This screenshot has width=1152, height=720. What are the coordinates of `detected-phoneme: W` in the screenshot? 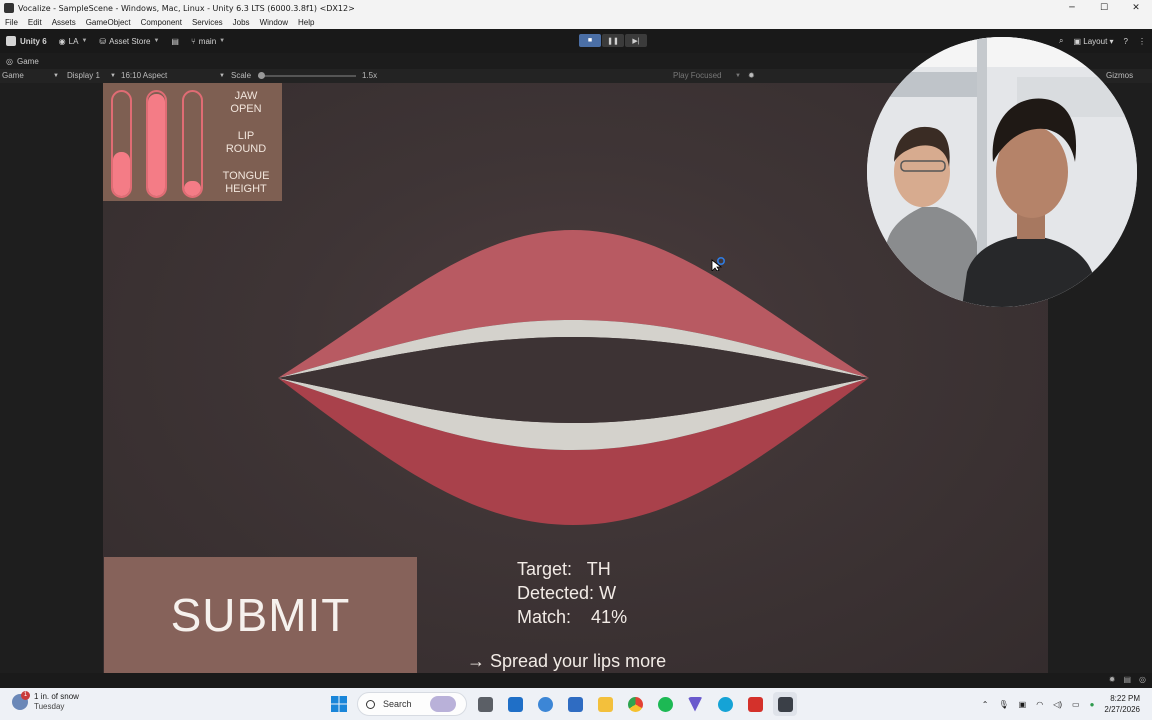 It's located at (608, 593).